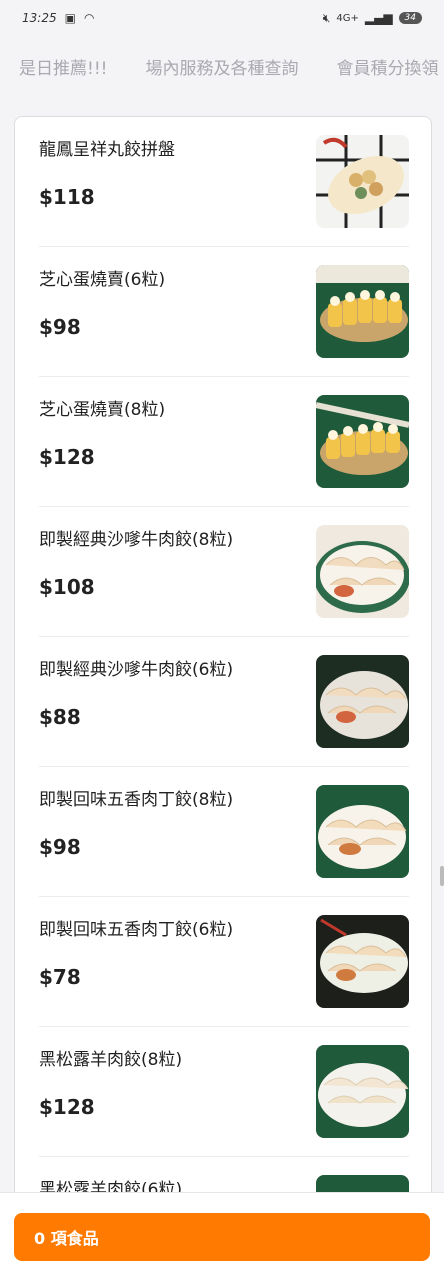  I want to click on status-right: 🔇︎ 4G+ ▂▄▆ 34, so click(372, 18).